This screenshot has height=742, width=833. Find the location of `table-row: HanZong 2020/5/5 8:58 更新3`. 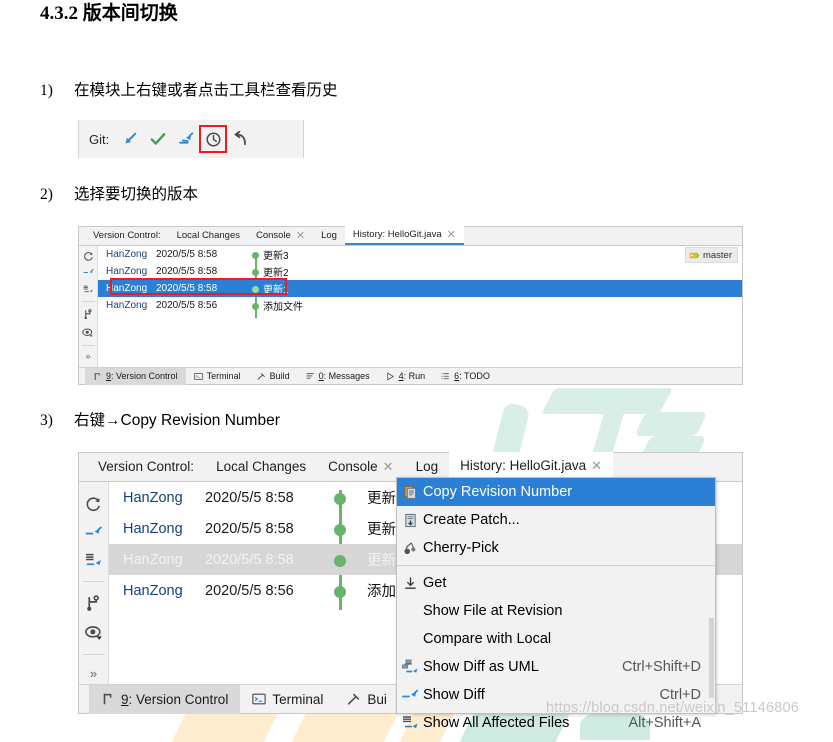

table-row: HanZong 2020/5/5 8:58 更新3 is located at coordinates (420, 254).